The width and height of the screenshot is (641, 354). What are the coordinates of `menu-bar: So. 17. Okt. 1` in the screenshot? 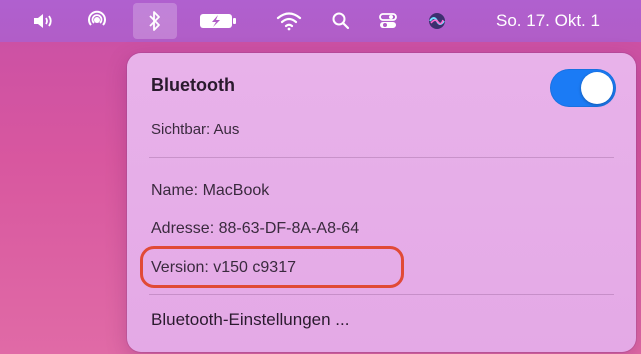 It's located at (320, 21).